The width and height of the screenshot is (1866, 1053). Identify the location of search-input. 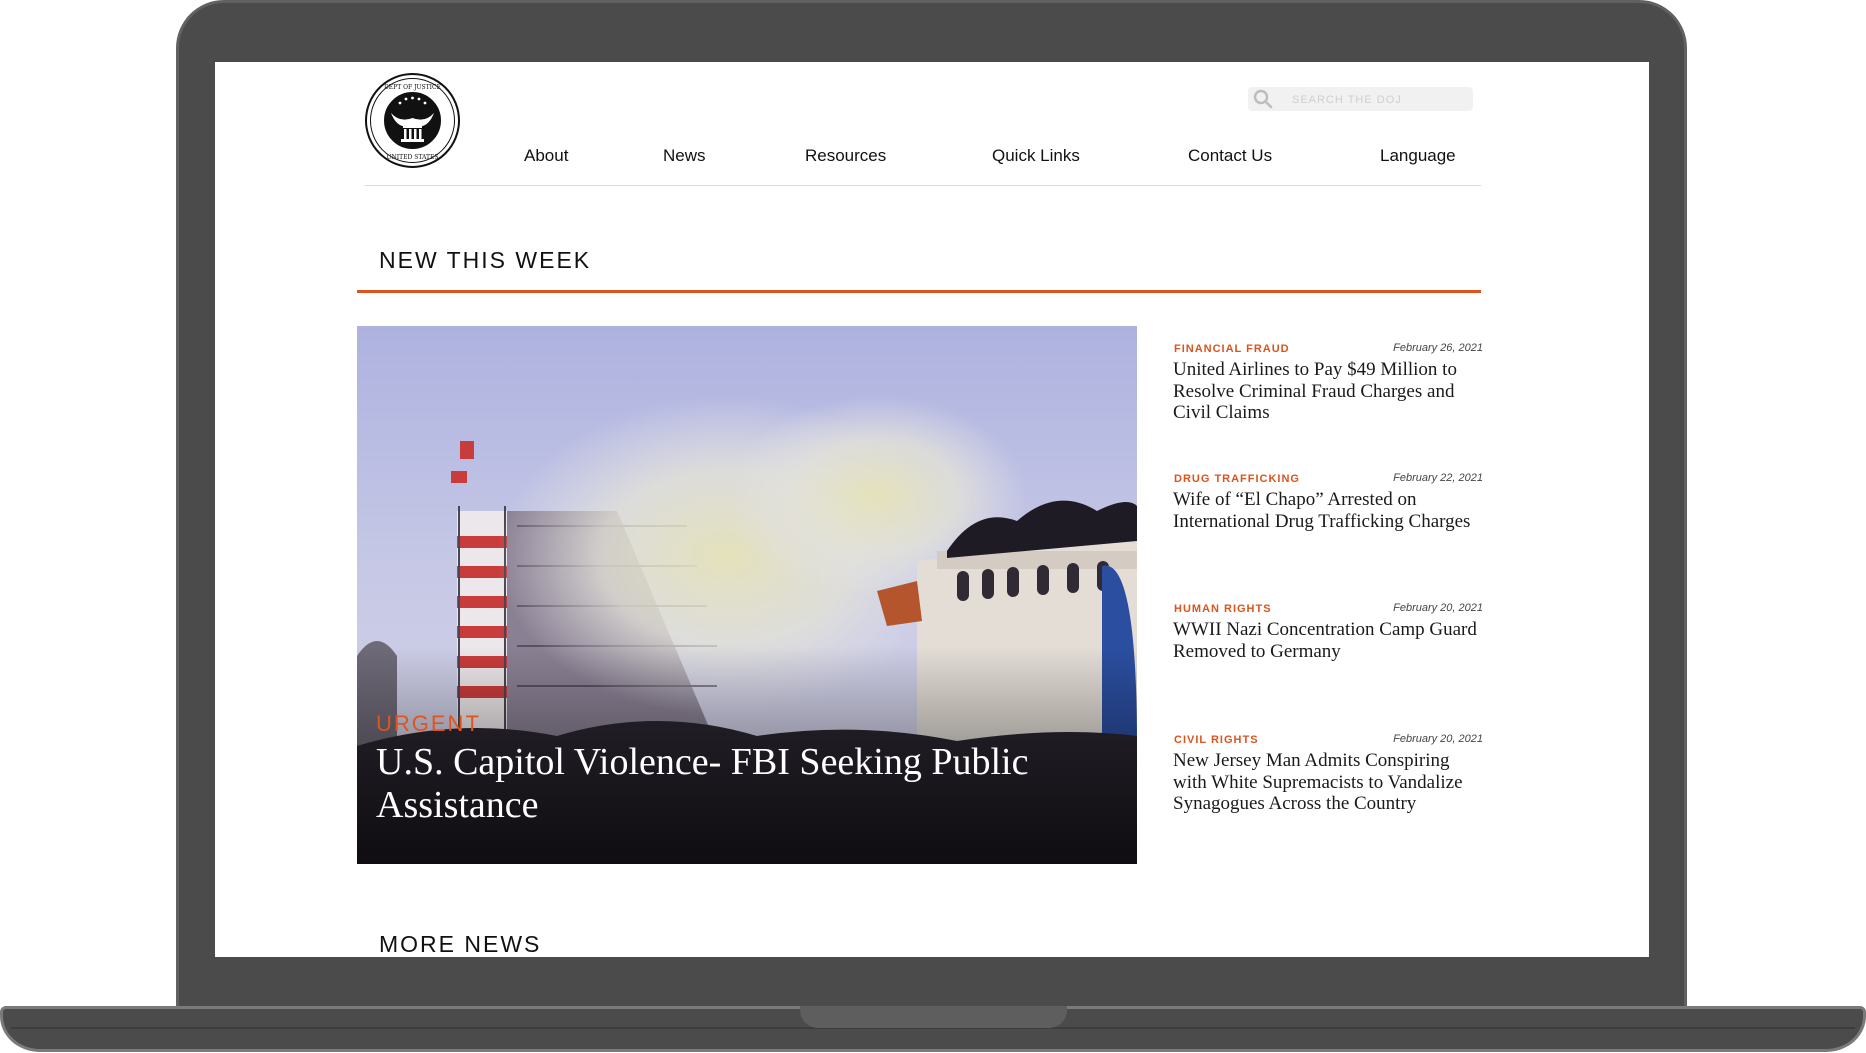
(1379, 100).